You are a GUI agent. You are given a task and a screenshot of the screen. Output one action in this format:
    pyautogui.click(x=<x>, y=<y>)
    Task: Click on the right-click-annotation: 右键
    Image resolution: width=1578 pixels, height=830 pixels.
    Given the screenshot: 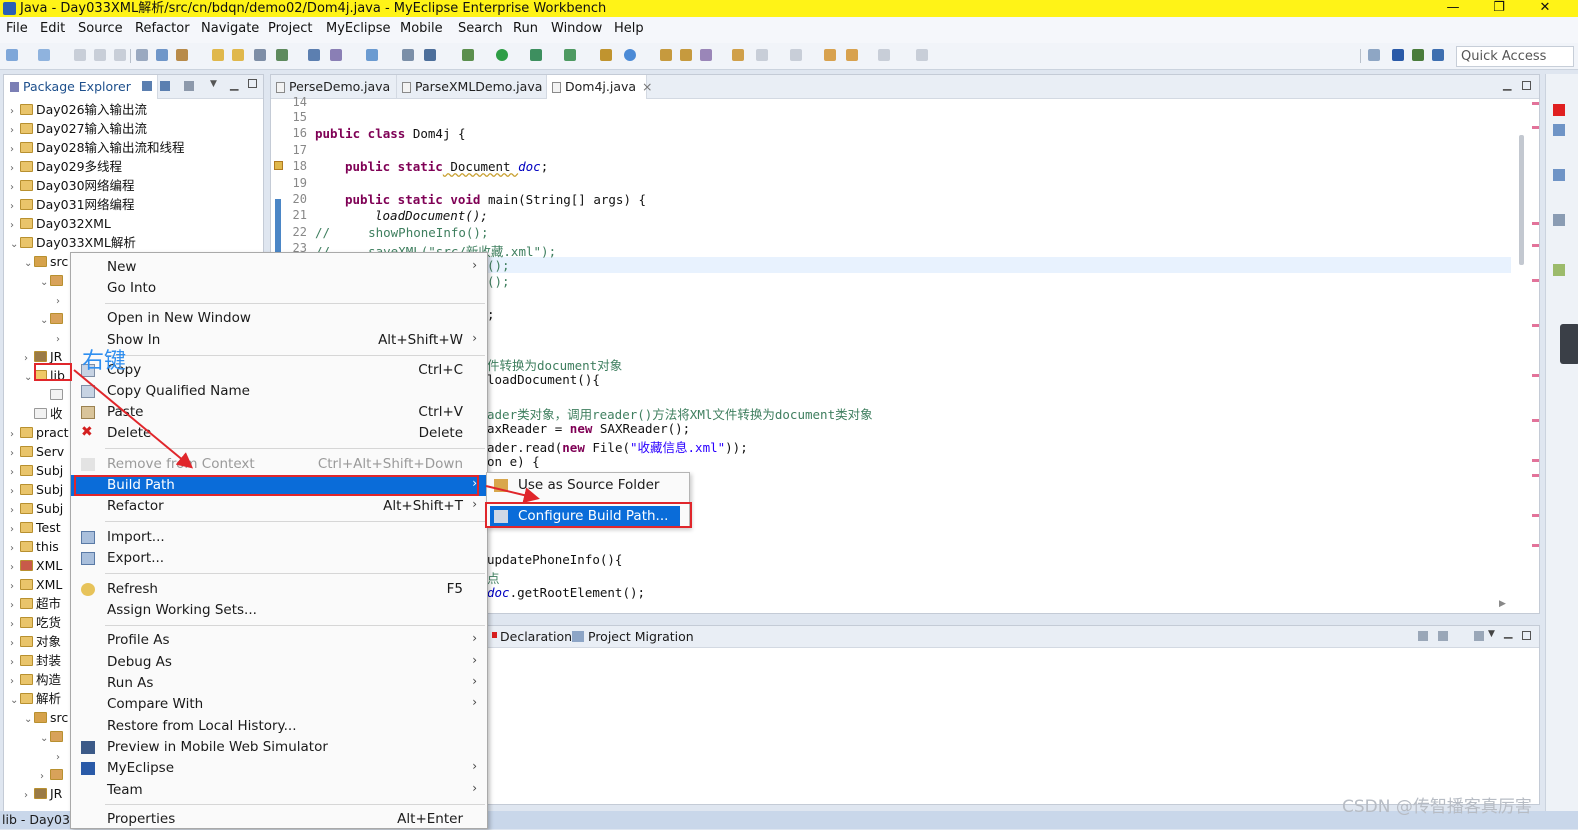 What is the action you would take?
    pyautogui.click(x=104, y=361)
    